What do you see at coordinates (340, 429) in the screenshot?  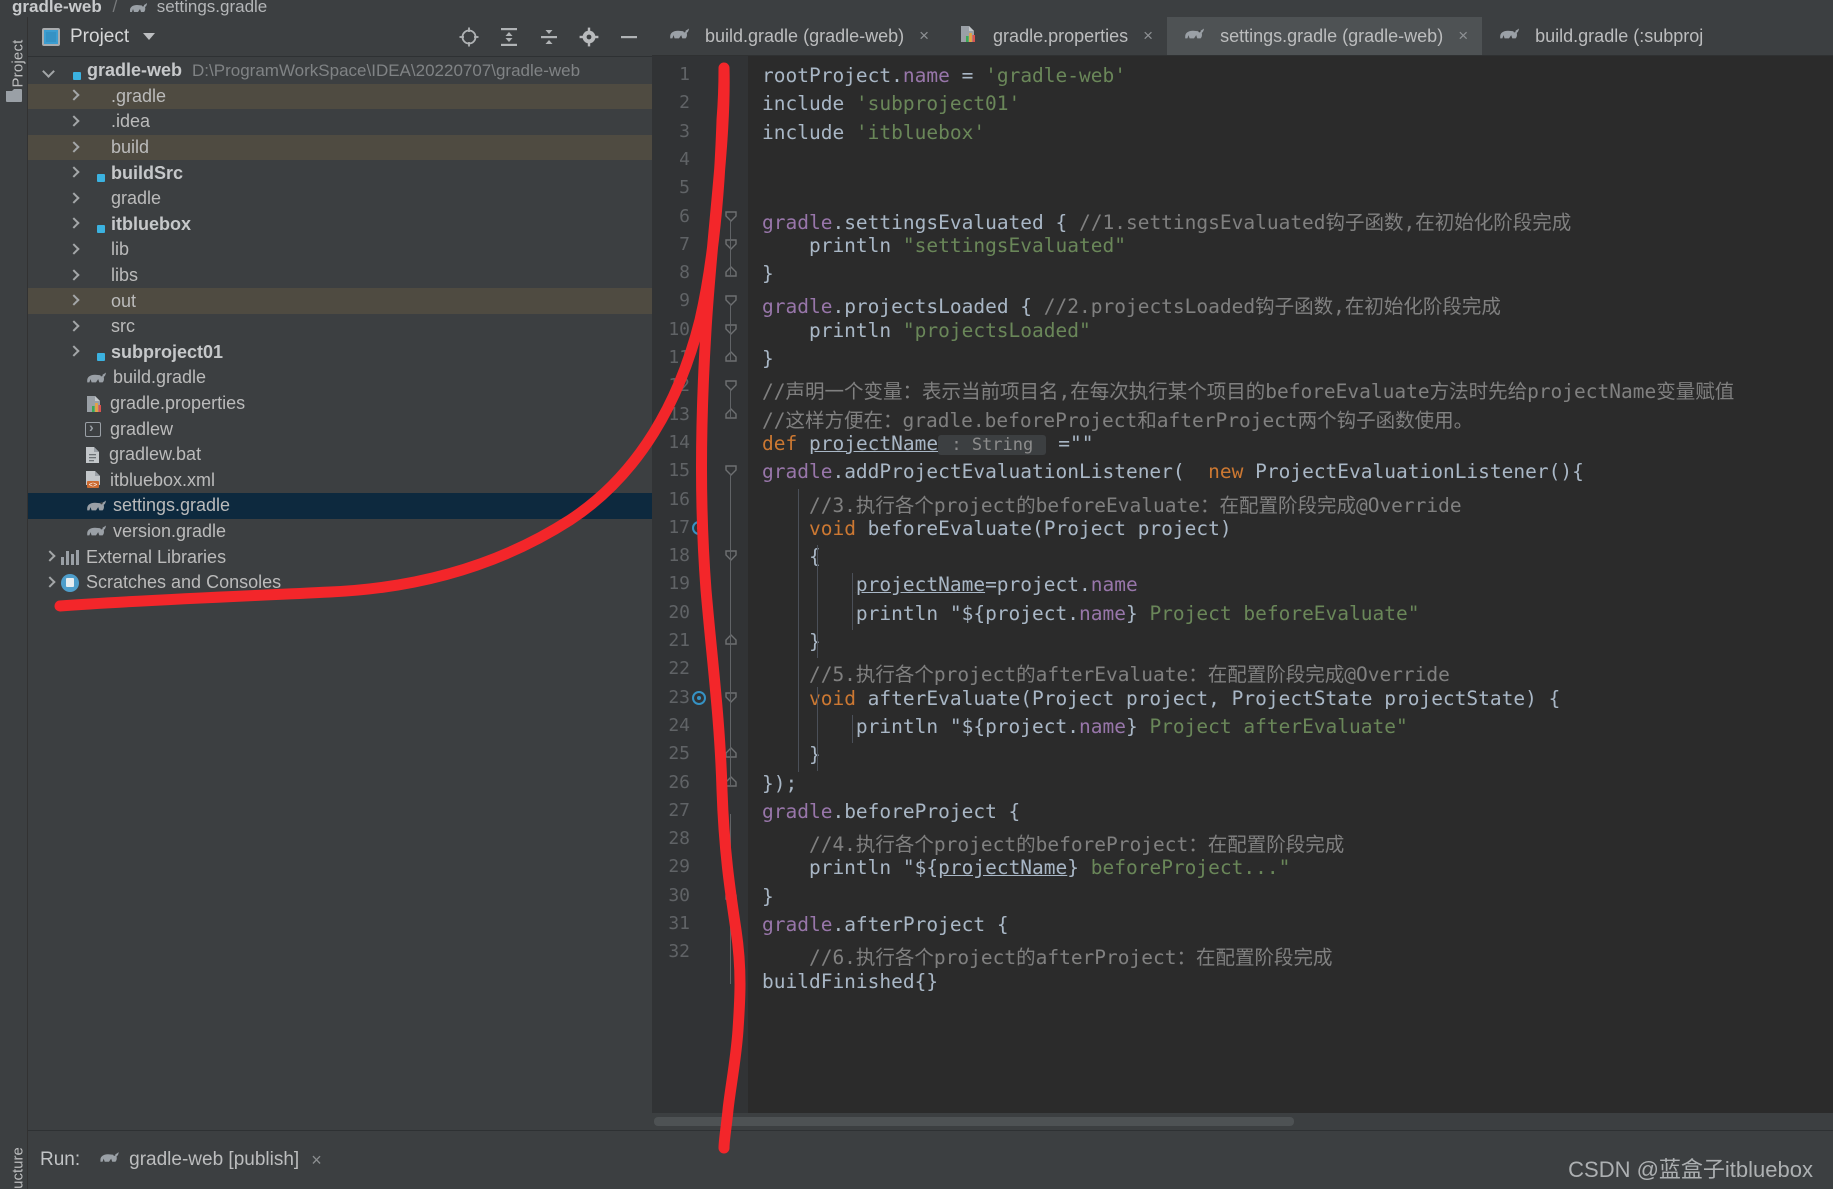 I see `tree-item-gradlew: gradlew` at bounding box center [340, 429].